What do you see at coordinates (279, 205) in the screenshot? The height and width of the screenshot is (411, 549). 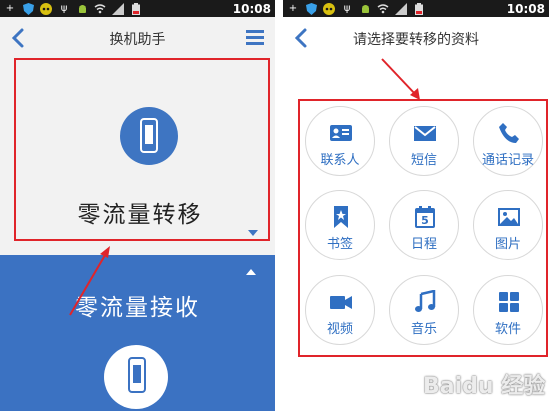 I see `divider` at bounding box center [279, 205].